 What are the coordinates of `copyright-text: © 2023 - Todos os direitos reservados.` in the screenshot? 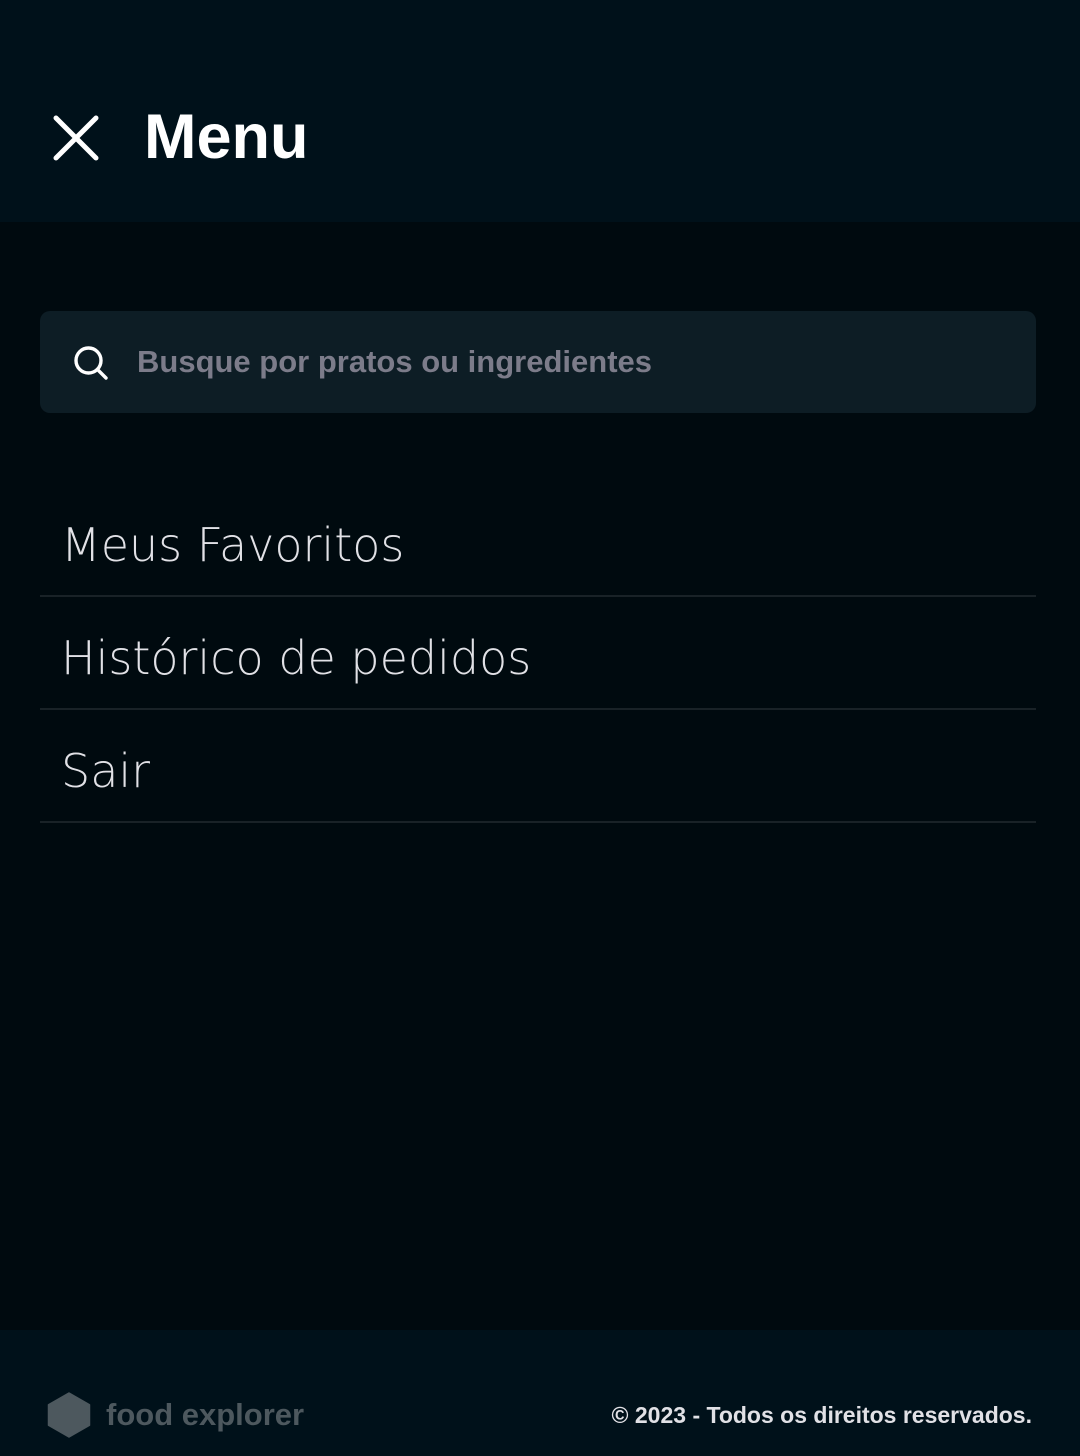 It's located at (821, 1415).